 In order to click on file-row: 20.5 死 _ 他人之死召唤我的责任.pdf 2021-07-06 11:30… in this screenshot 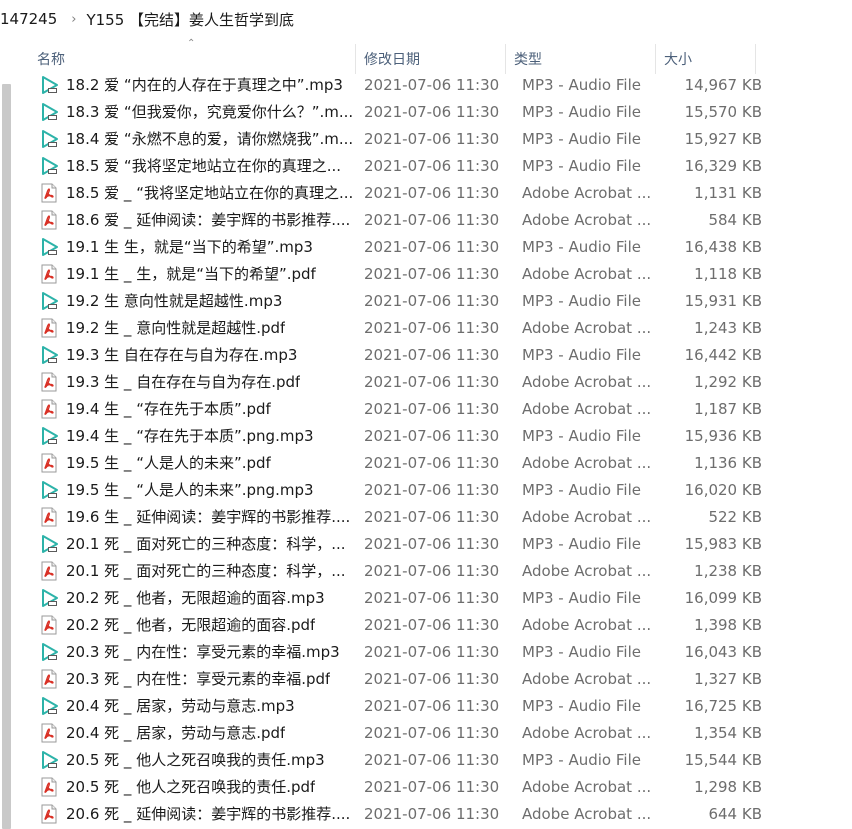, I will do `click(409, 786)`.